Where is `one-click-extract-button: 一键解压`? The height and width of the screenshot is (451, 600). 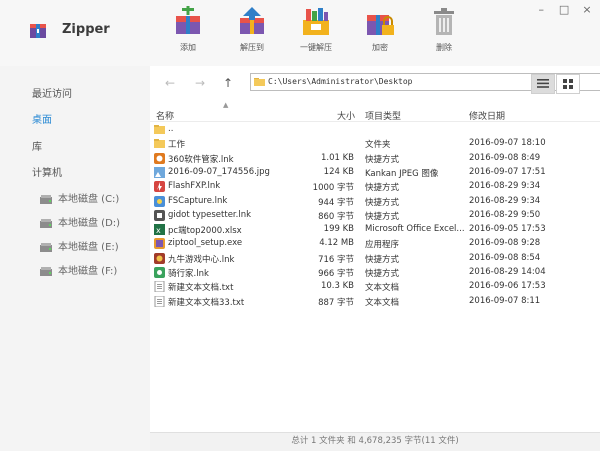
one-click-extract-button: 一键解压 is located at coordinates (316, 32).